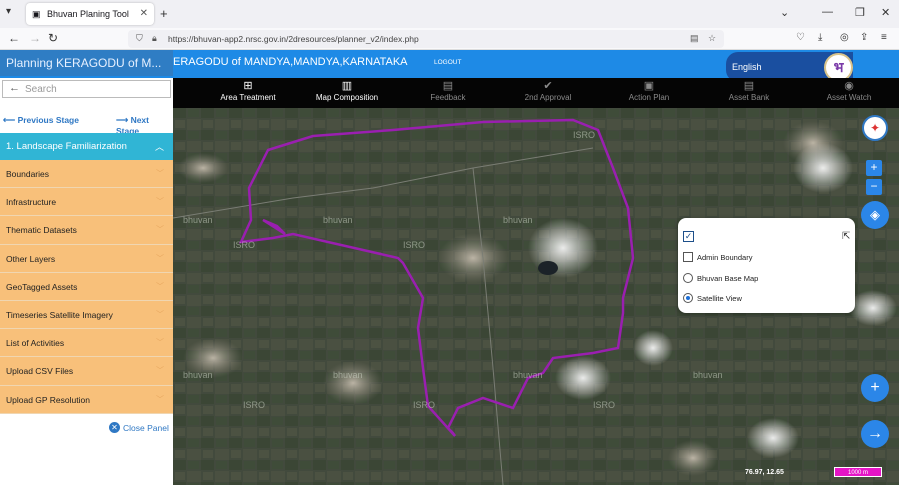  Describe the element at coordinates (164, 13) in the screenshot. I see `new-tab-icon: +` at that location.